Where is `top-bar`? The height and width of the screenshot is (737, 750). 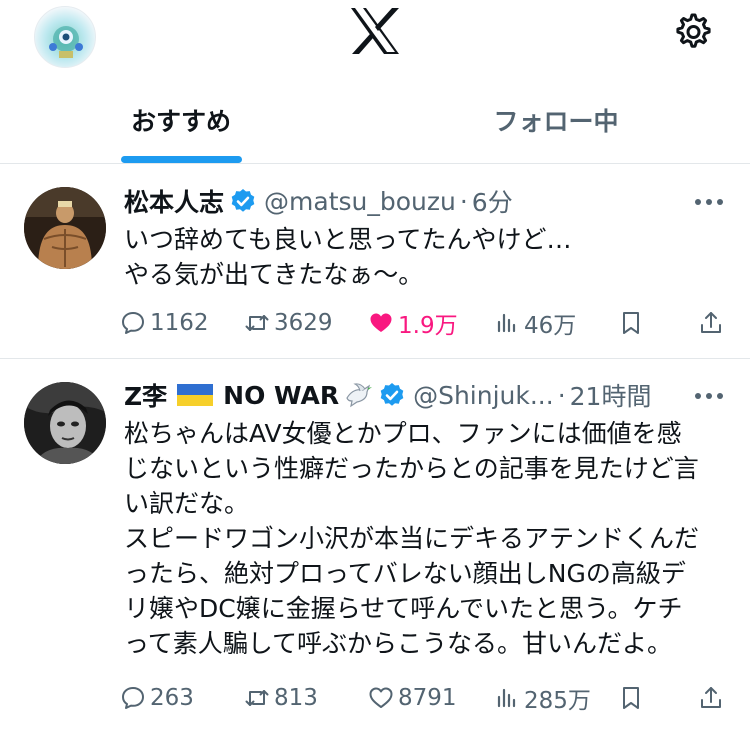
top-bar is located at coordinates (375, 38).